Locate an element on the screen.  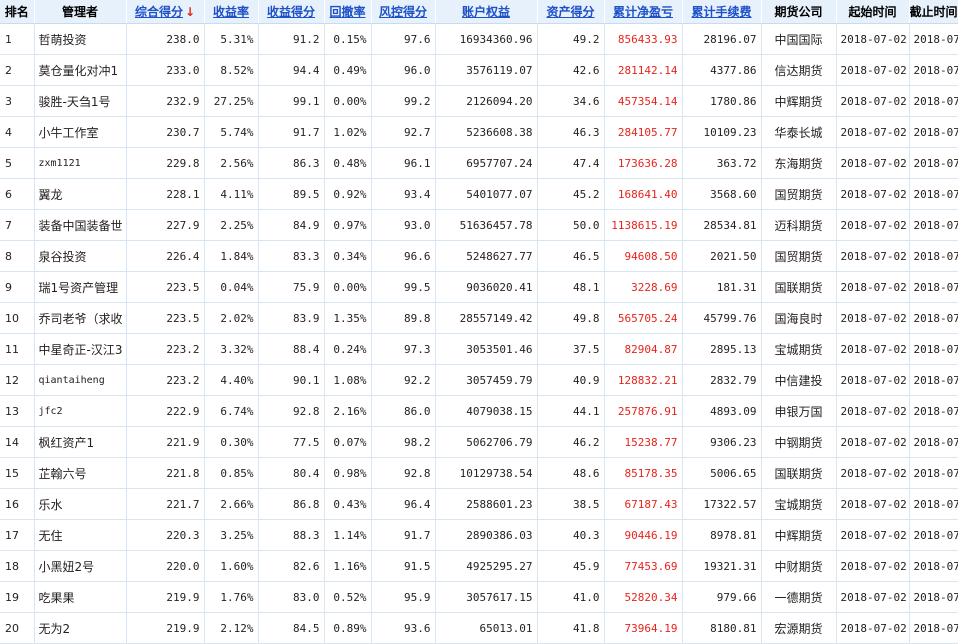
cell-fees: 28534.81 is located at coordinates (722, 225).